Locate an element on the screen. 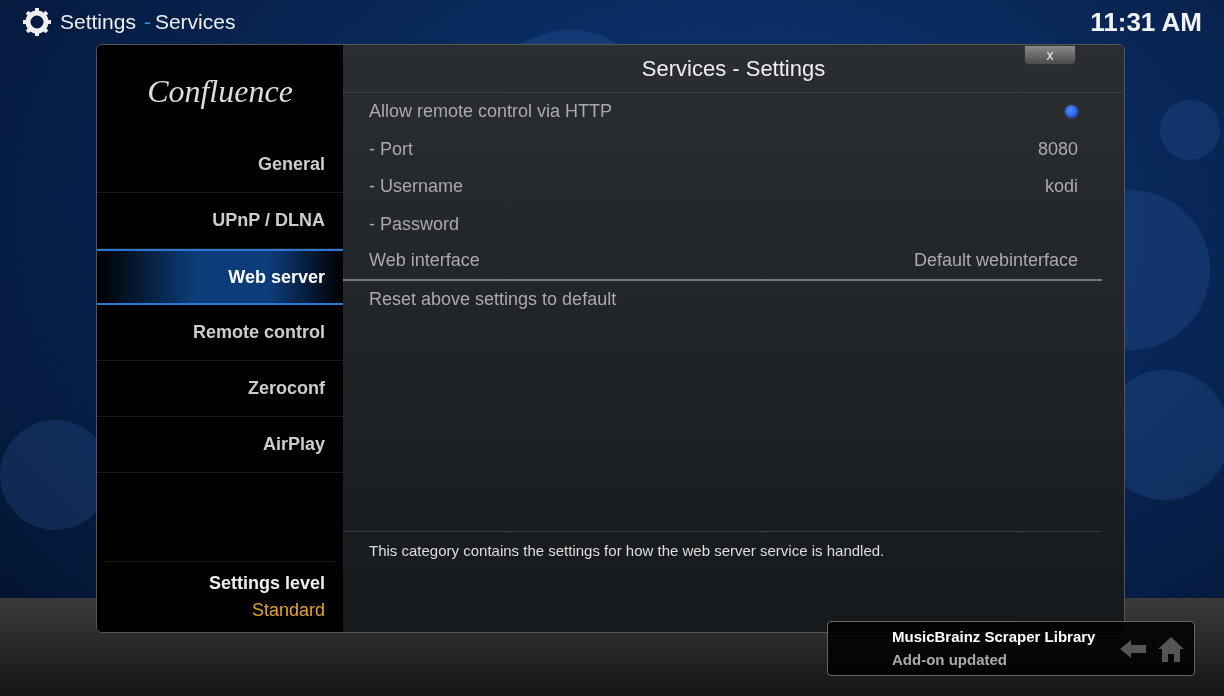 This screenshot has height=696, width=1224. header-title: Settings is located at coordinates (98, 22).